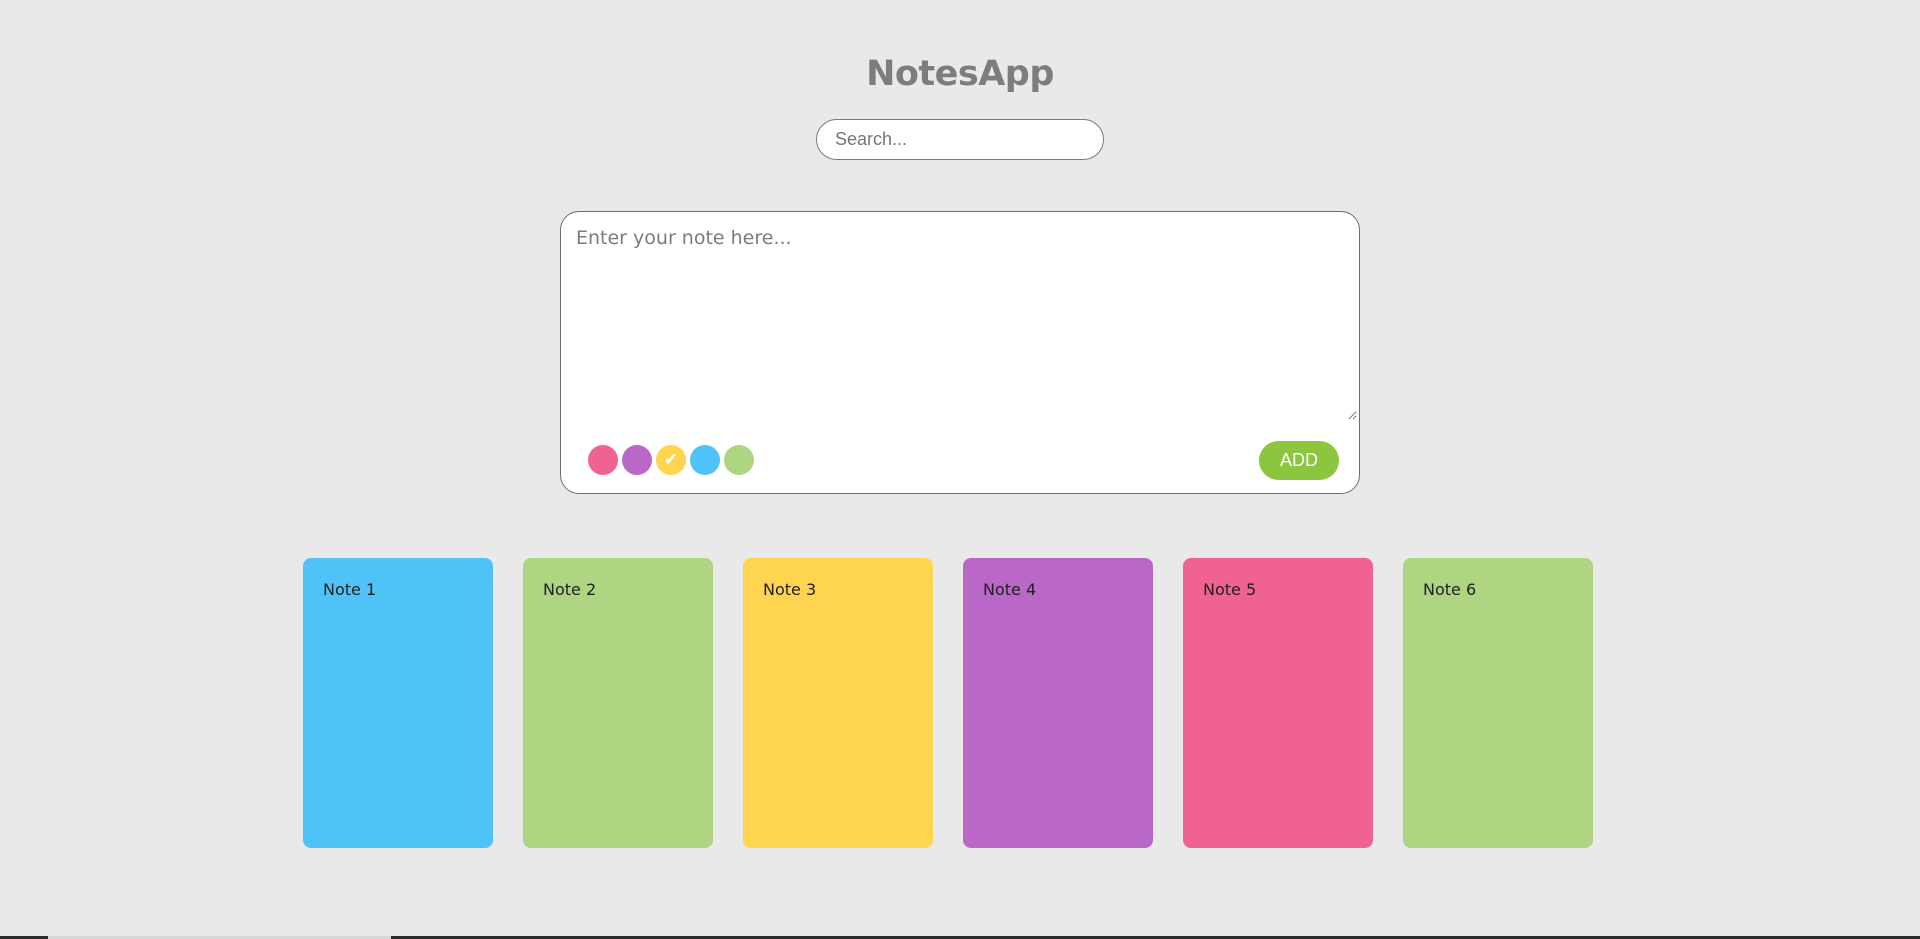 This screenshot has width=1920, height=939. I want to click on note-text: Note 2, so click(570, 589).